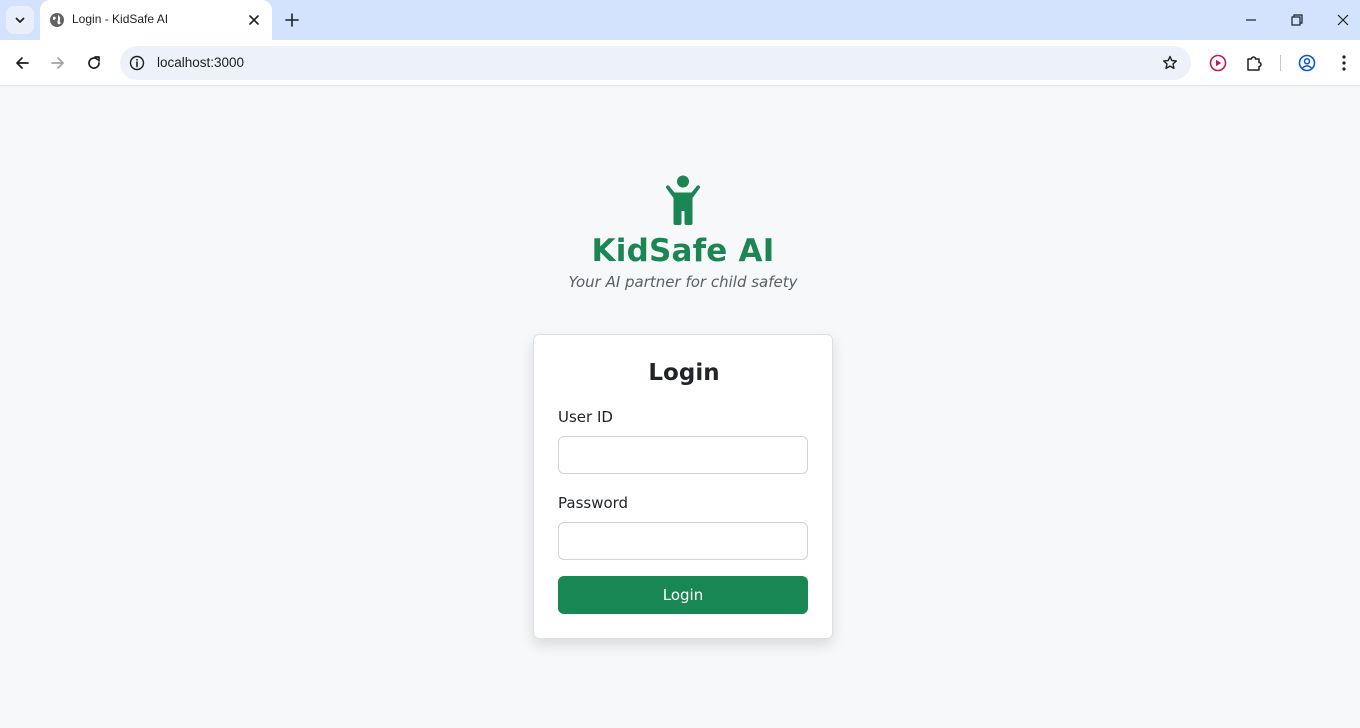 This screenshot has height=728, width=1360. Describe the element at coordinates (683, 541) in the screenshot. I see `password-input` at that location.